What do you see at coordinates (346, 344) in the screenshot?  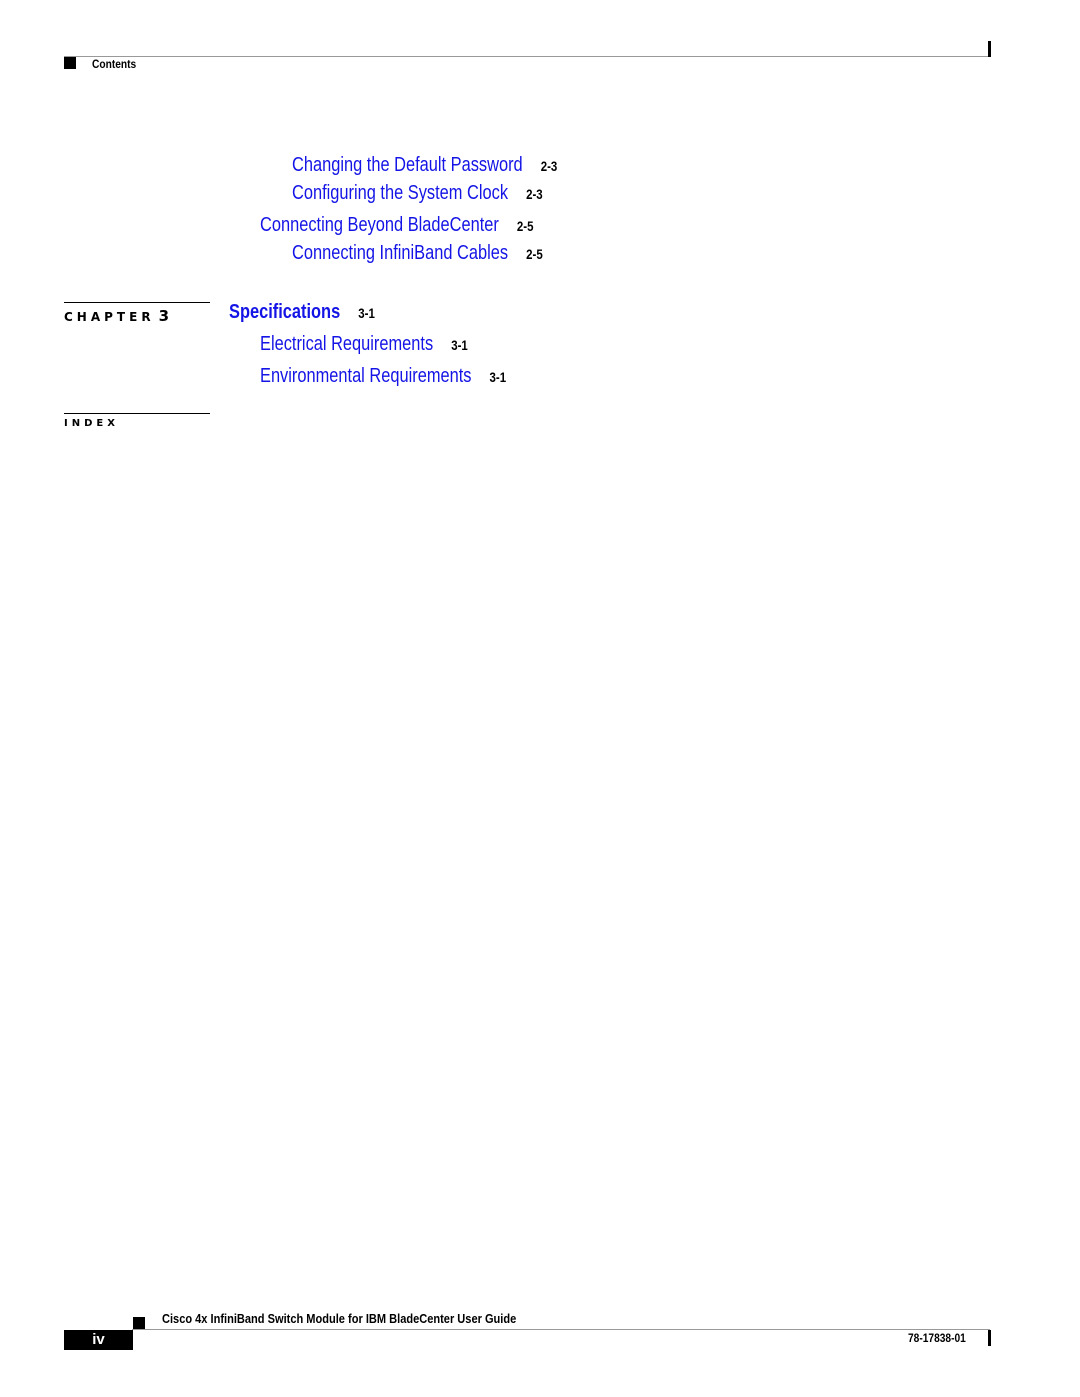 I see `toc-link-electrical-requirements: Electrical Requirements` at bounding box center [346, 344].